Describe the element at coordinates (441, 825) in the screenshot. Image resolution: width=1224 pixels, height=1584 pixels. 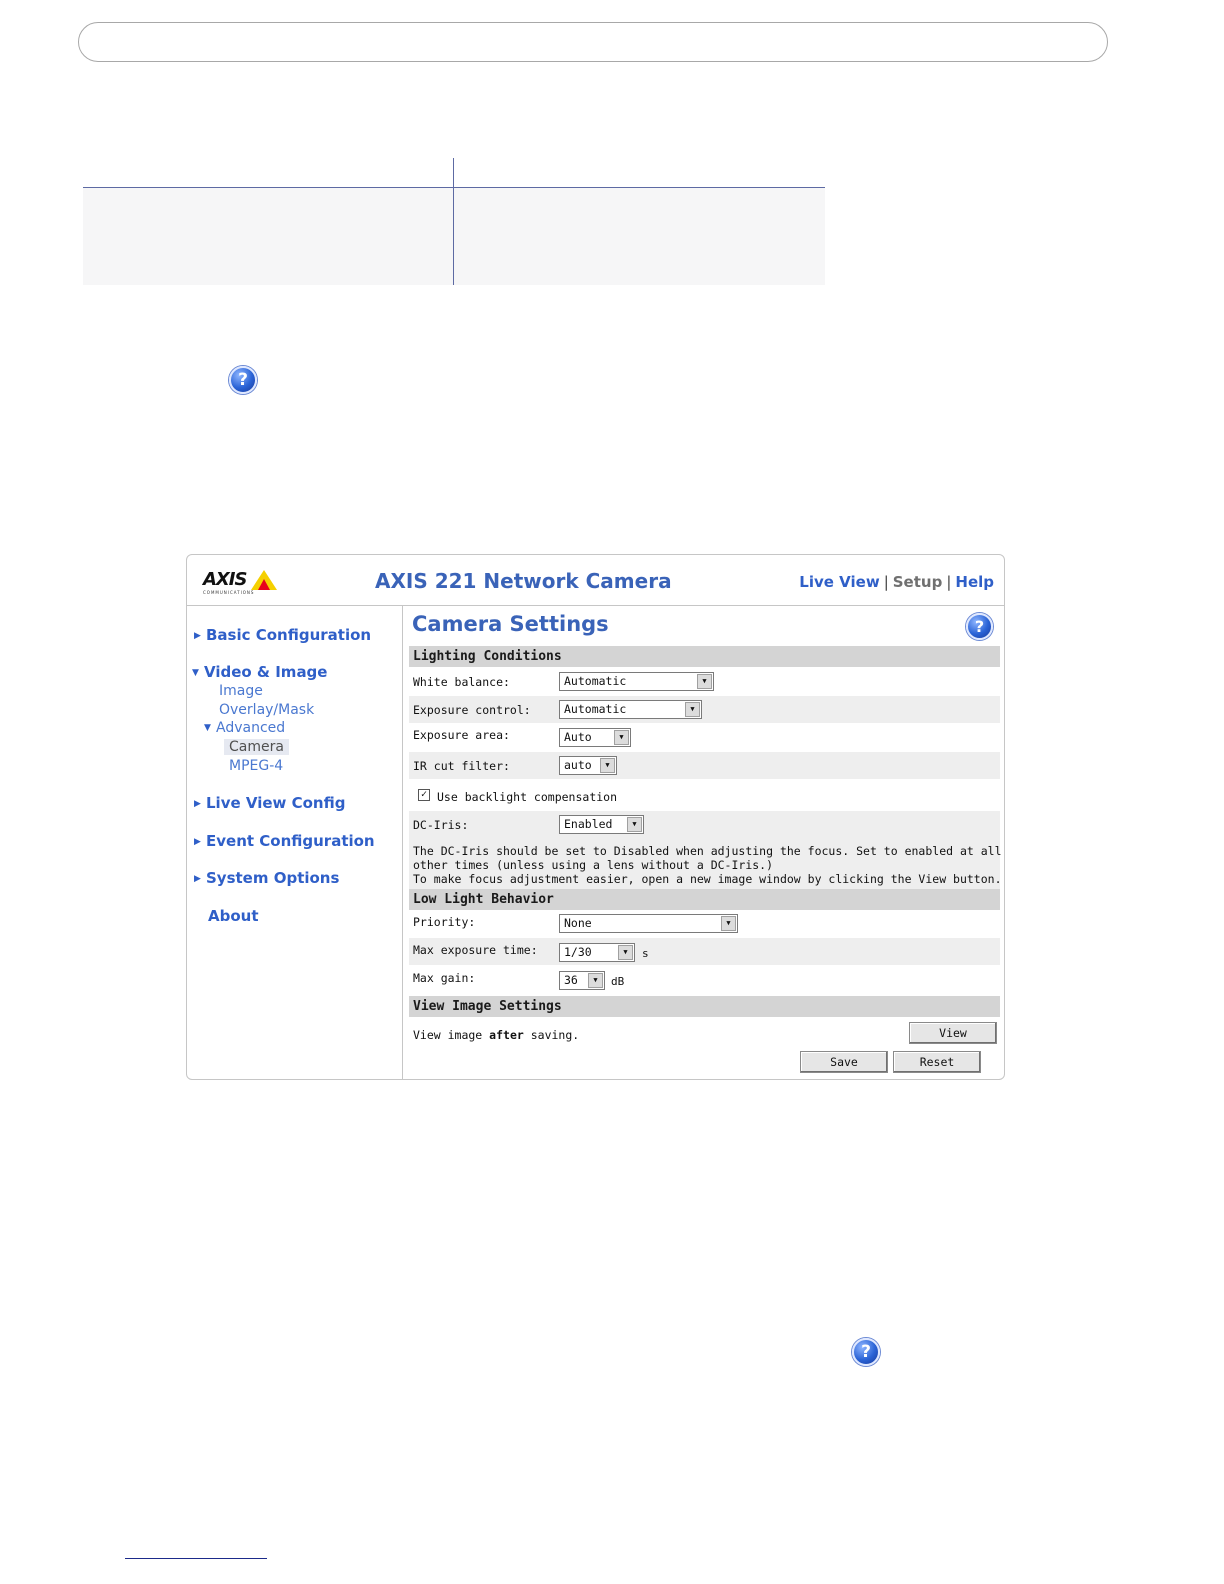
I see `dc-iris-label: DC-Iris:` at that location.